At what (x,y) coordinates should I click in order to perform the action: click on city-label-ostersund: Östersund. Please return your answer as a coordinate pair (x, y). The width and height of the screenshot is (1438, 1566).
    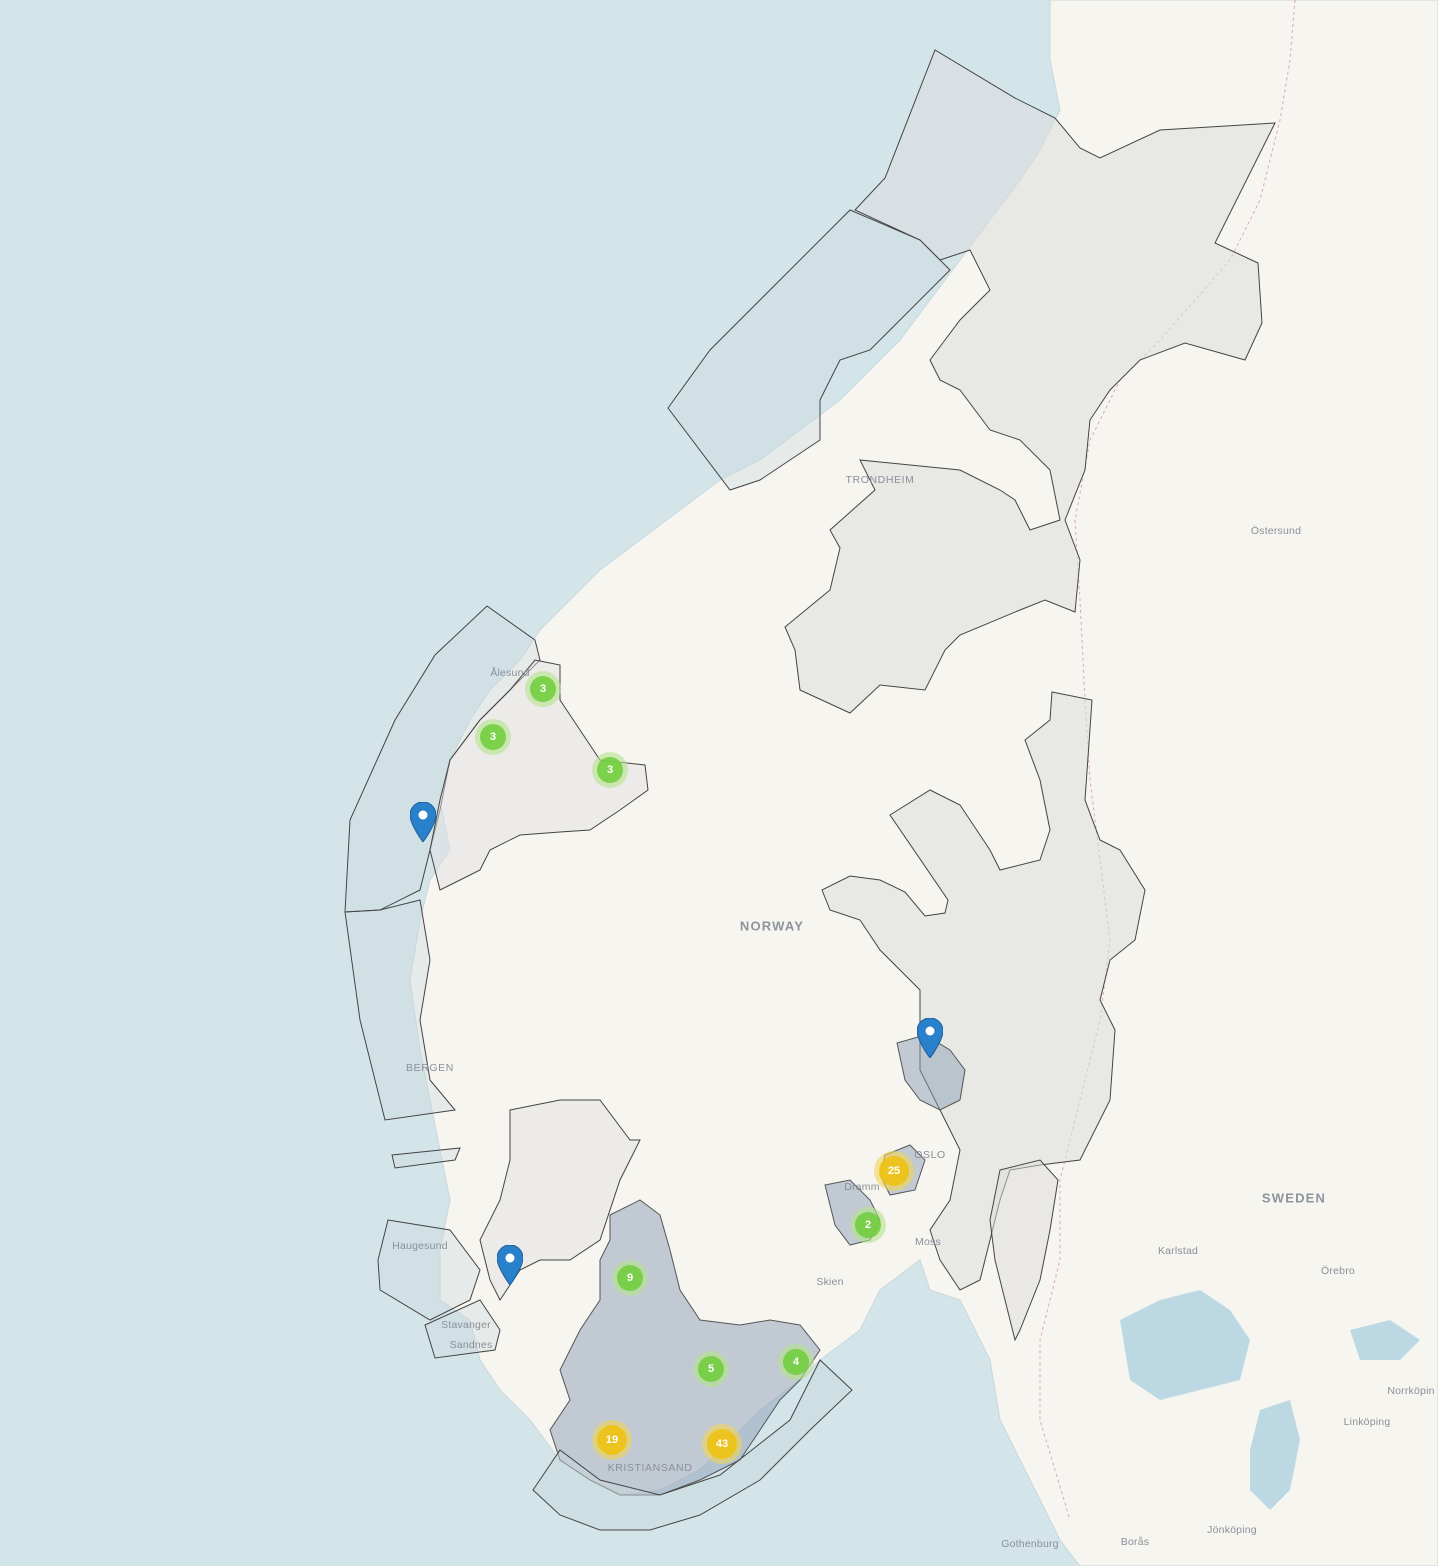
    Looking at the image, I should click on (1276, 531).